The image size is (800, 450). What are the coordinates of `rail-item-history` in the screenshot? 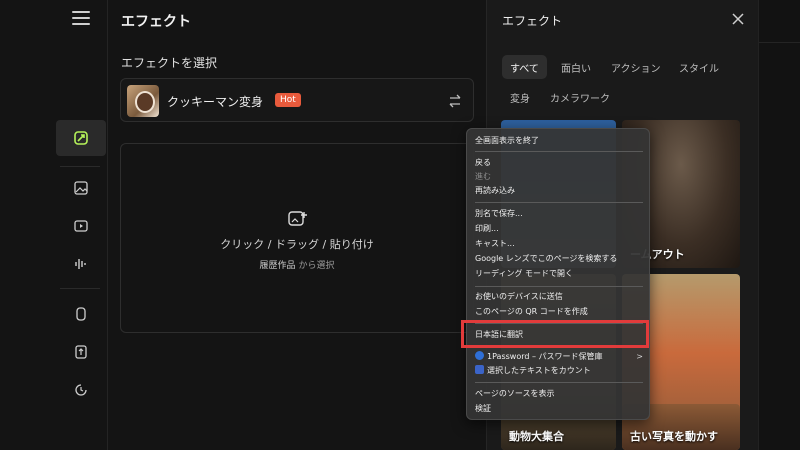 It's located at (81, 390).